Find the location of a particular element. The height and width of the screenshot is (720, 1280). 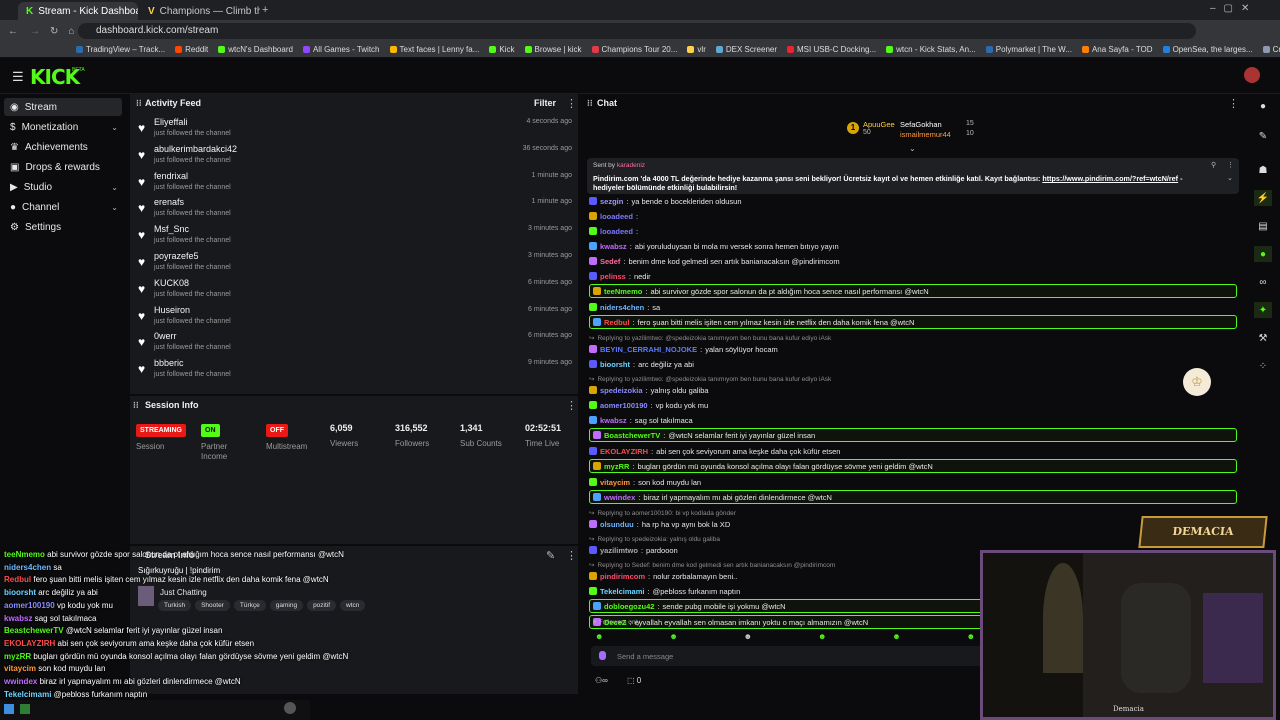

chat-bubble-icon: ● is located at coordinates (1263, 254).